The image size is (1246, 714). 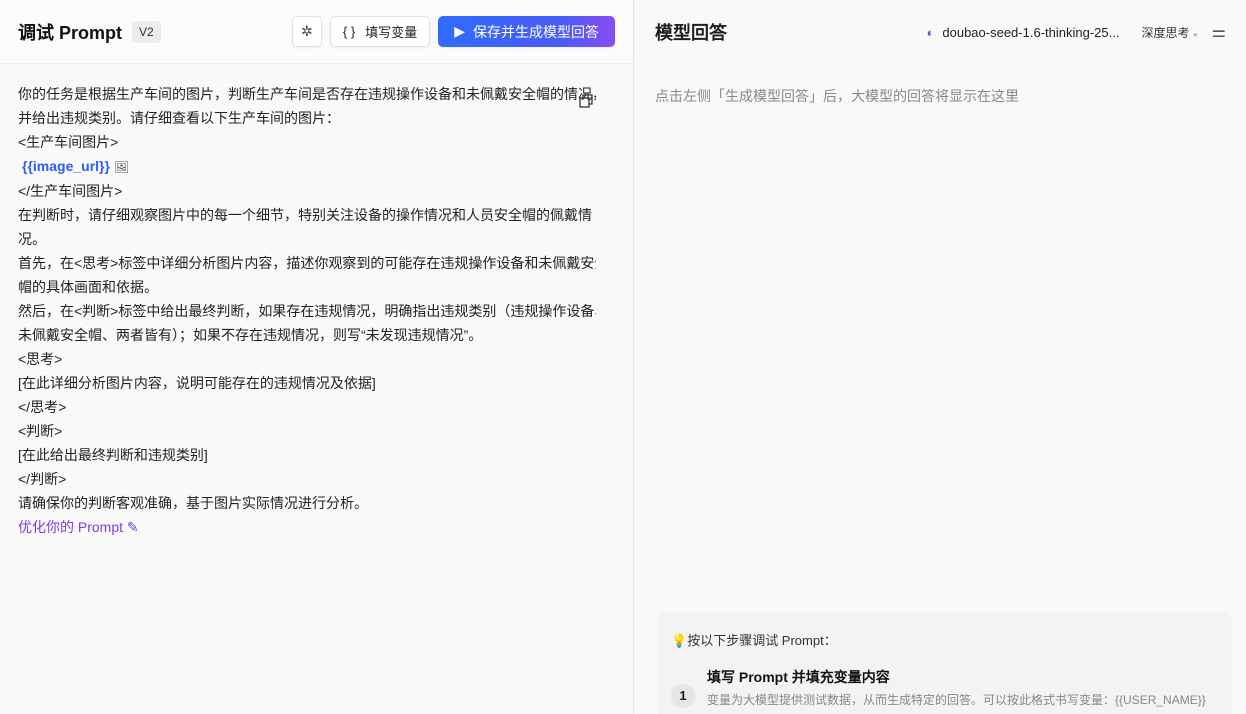 I want to click on fill-variables-button: { } 填写变量, so click(x=380, y=31).